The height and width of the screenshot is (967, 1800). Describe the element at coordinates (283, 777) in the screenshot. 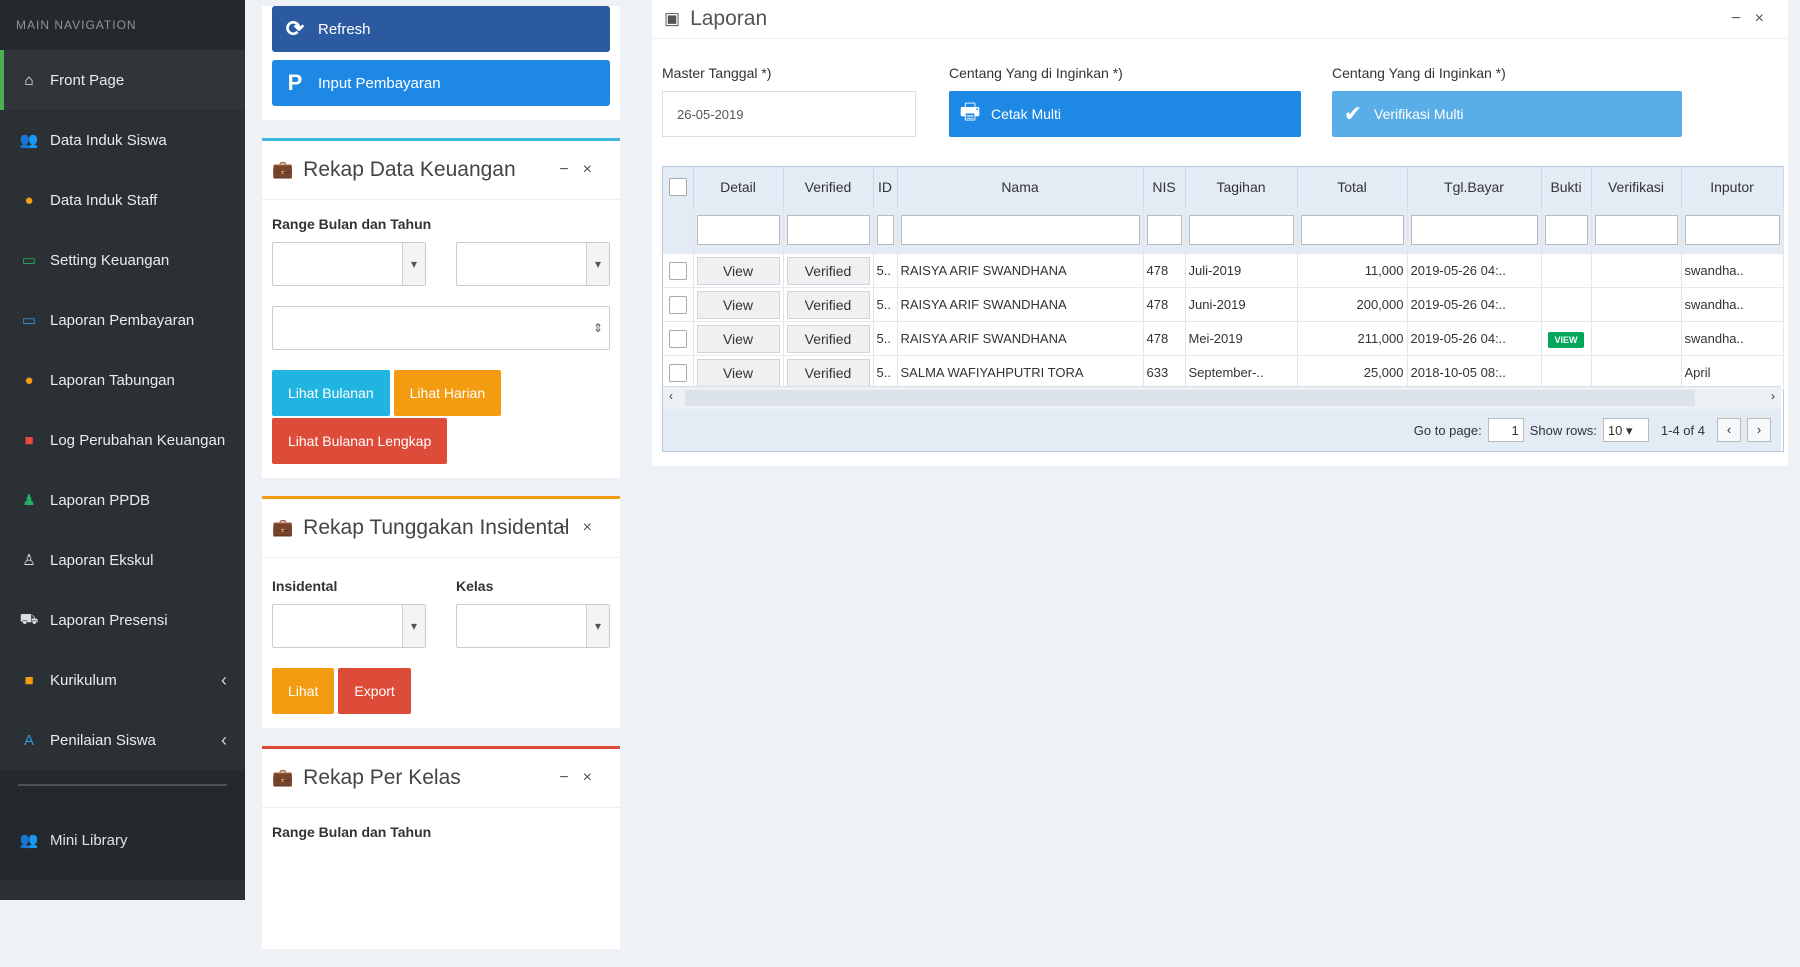

I see `briefcase-icon: 💼` at that location.